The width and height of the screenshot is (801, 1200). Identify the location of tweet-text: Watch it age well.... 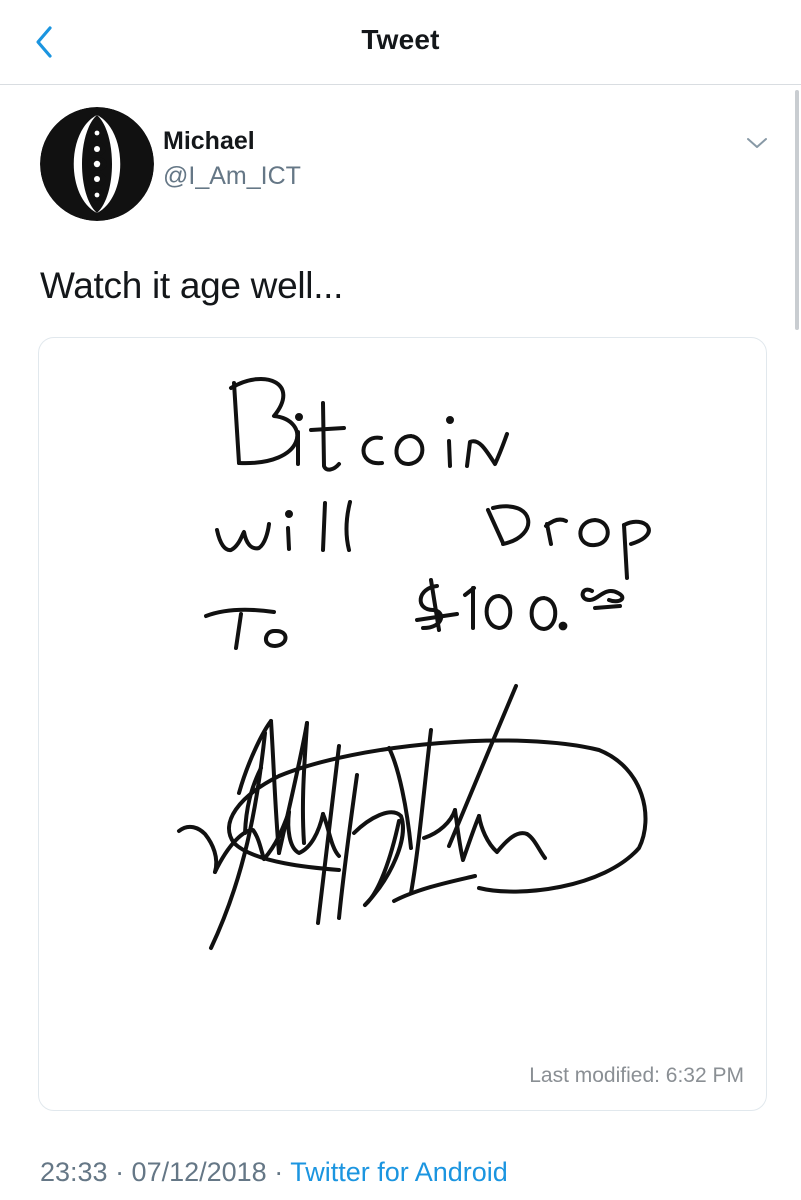
(192, 285).